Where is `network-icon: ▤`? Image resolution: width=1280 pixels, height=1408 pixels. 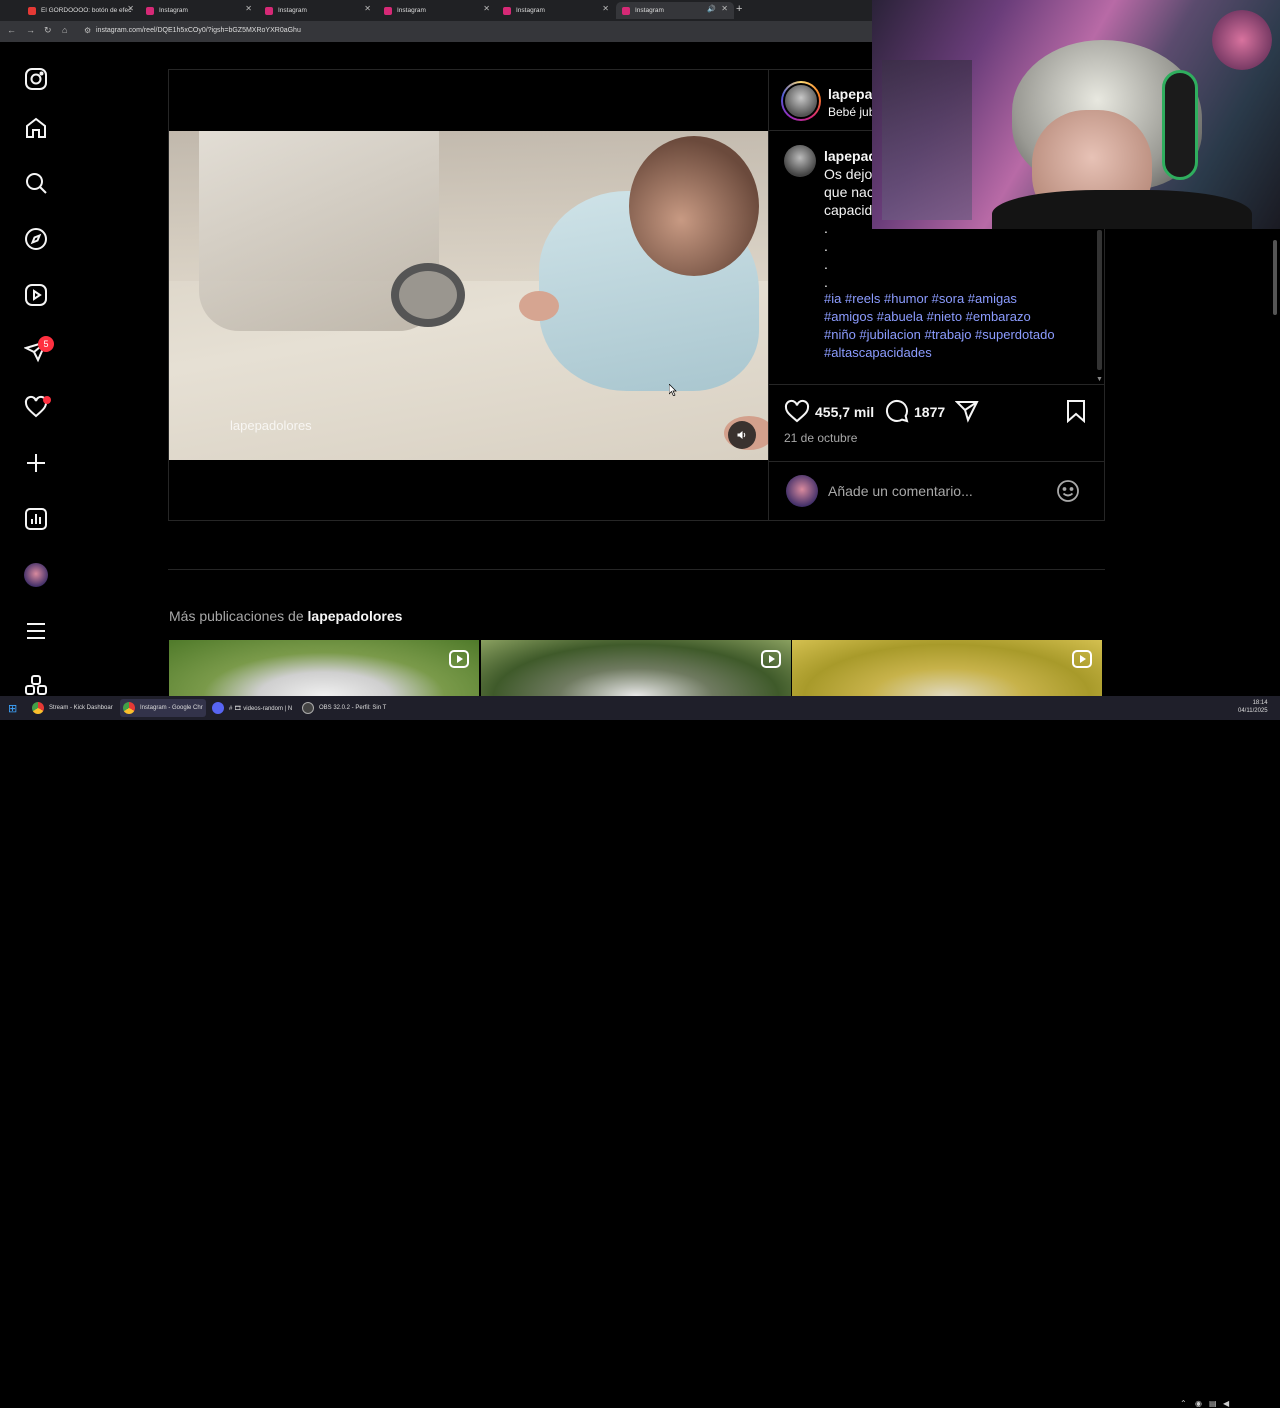 network-icon: ▤ is located at coordinates (1213, 1403).